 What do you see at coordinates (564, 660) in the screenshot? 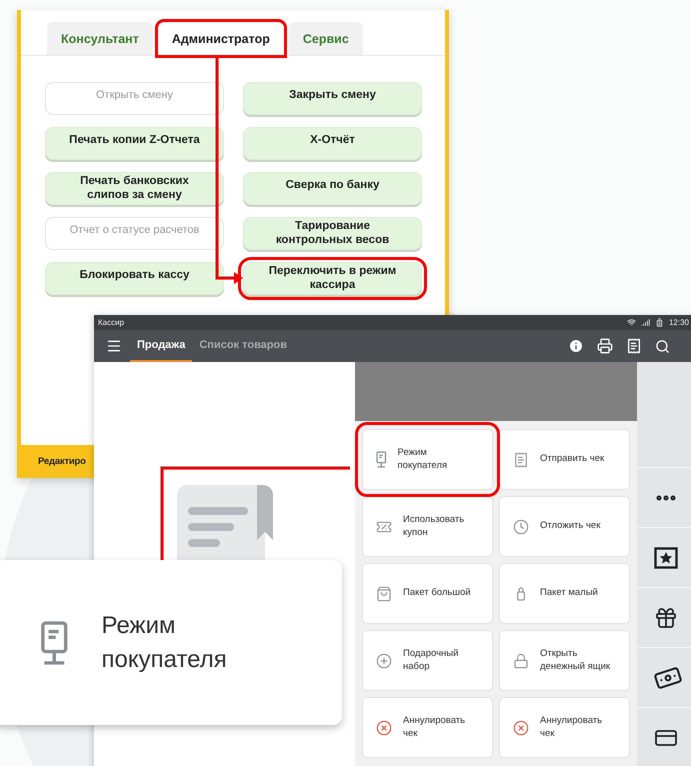
I see `action-tile: Открыть денежный ящик` at bounding box center [564, 660].